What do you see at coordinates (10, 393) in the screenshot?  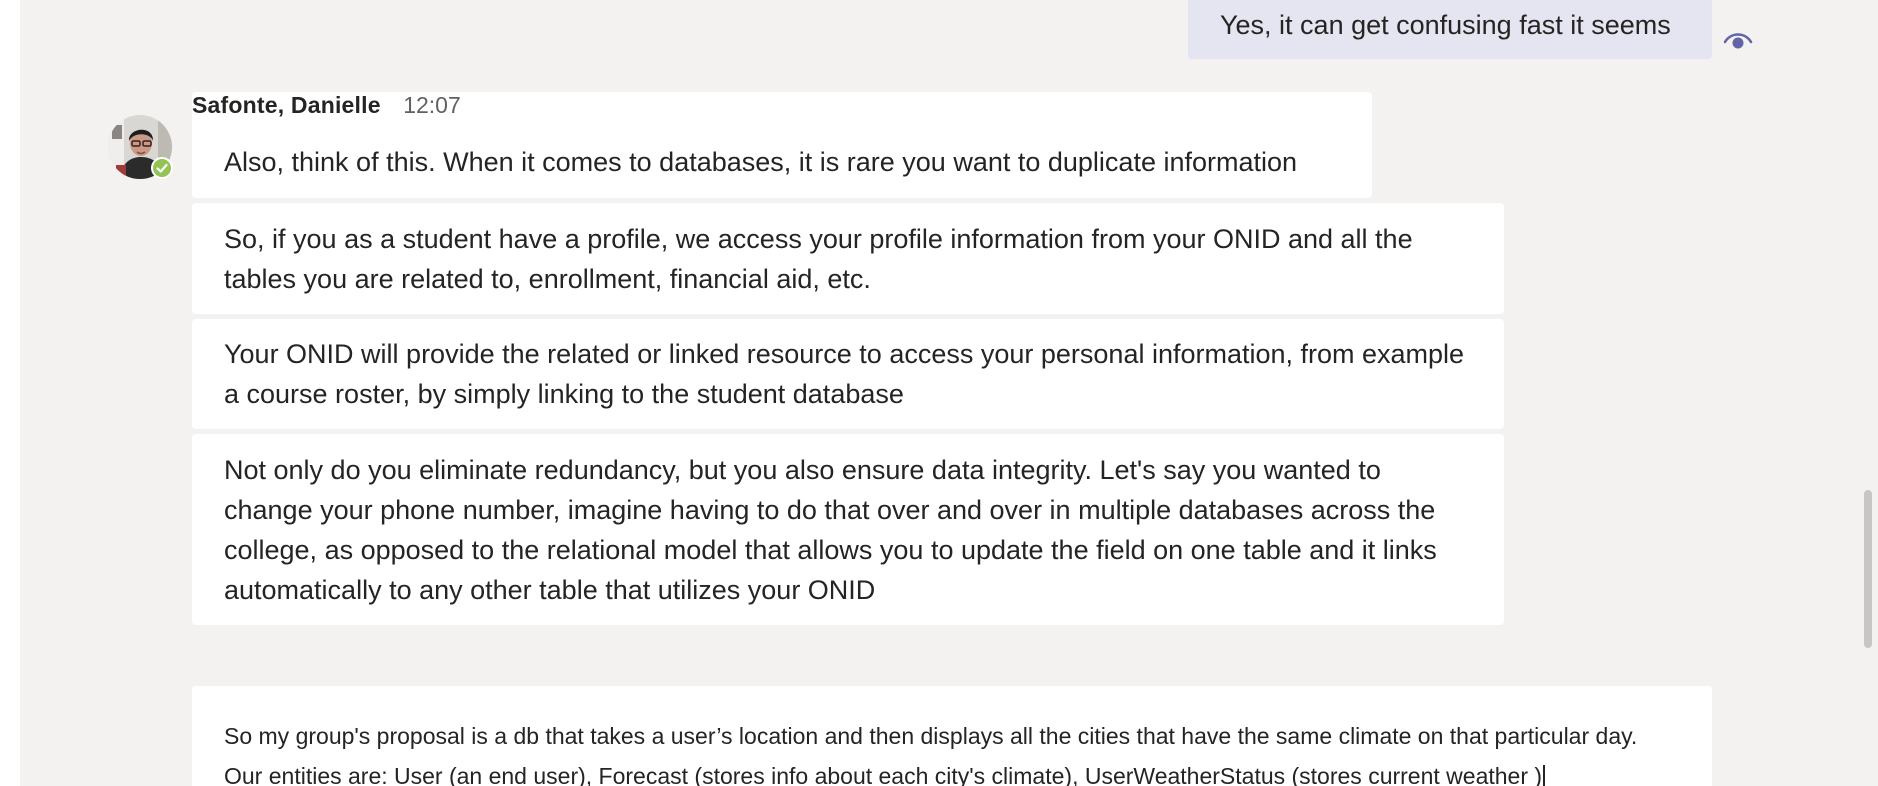 I see `app-rail-edge` at bounding box center [10, 393].